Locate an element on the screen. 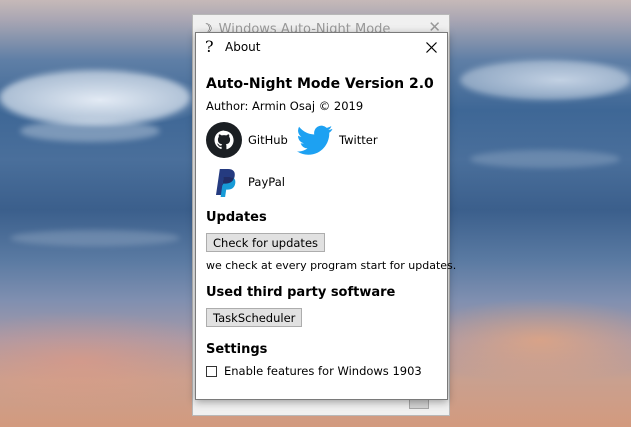 The width and height of the screenshot is (631, 427). dialog-titlebar: ? About is located at coordinates (321, 47).